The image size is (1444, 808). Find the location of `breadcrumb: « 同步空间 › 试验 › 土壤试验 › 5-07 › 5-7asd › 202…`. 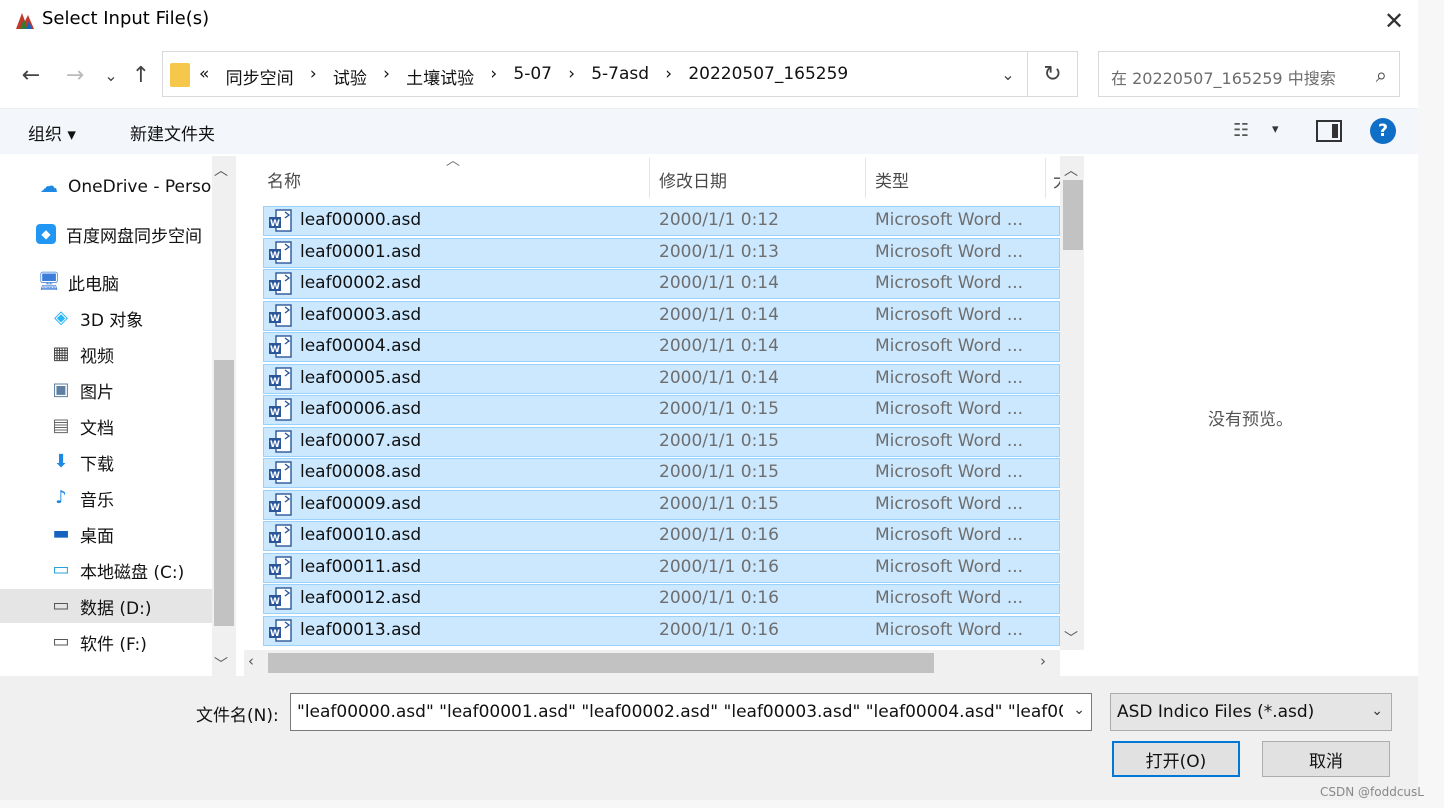

breadcrumb: « 同步空间 › 试验 › 土壤试验 › 5-07 › 5-7asd › 202… is located at coordinates (523, 76).